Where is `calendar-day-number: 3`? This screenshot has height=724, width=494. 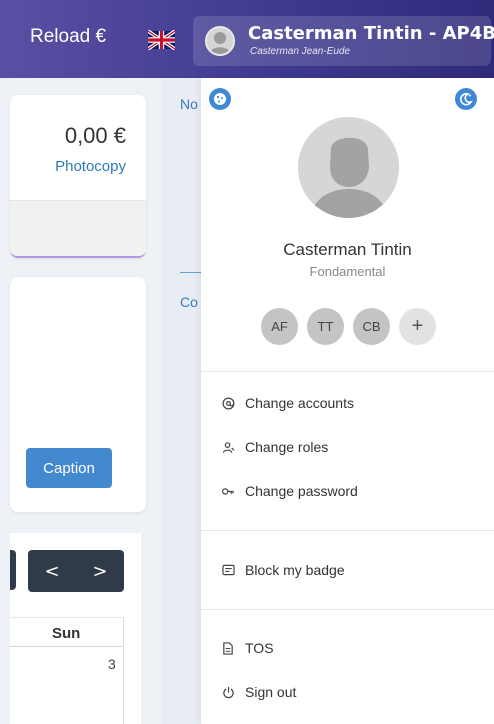
calendar-day-number: 3 is located at coordinates (112, 664).